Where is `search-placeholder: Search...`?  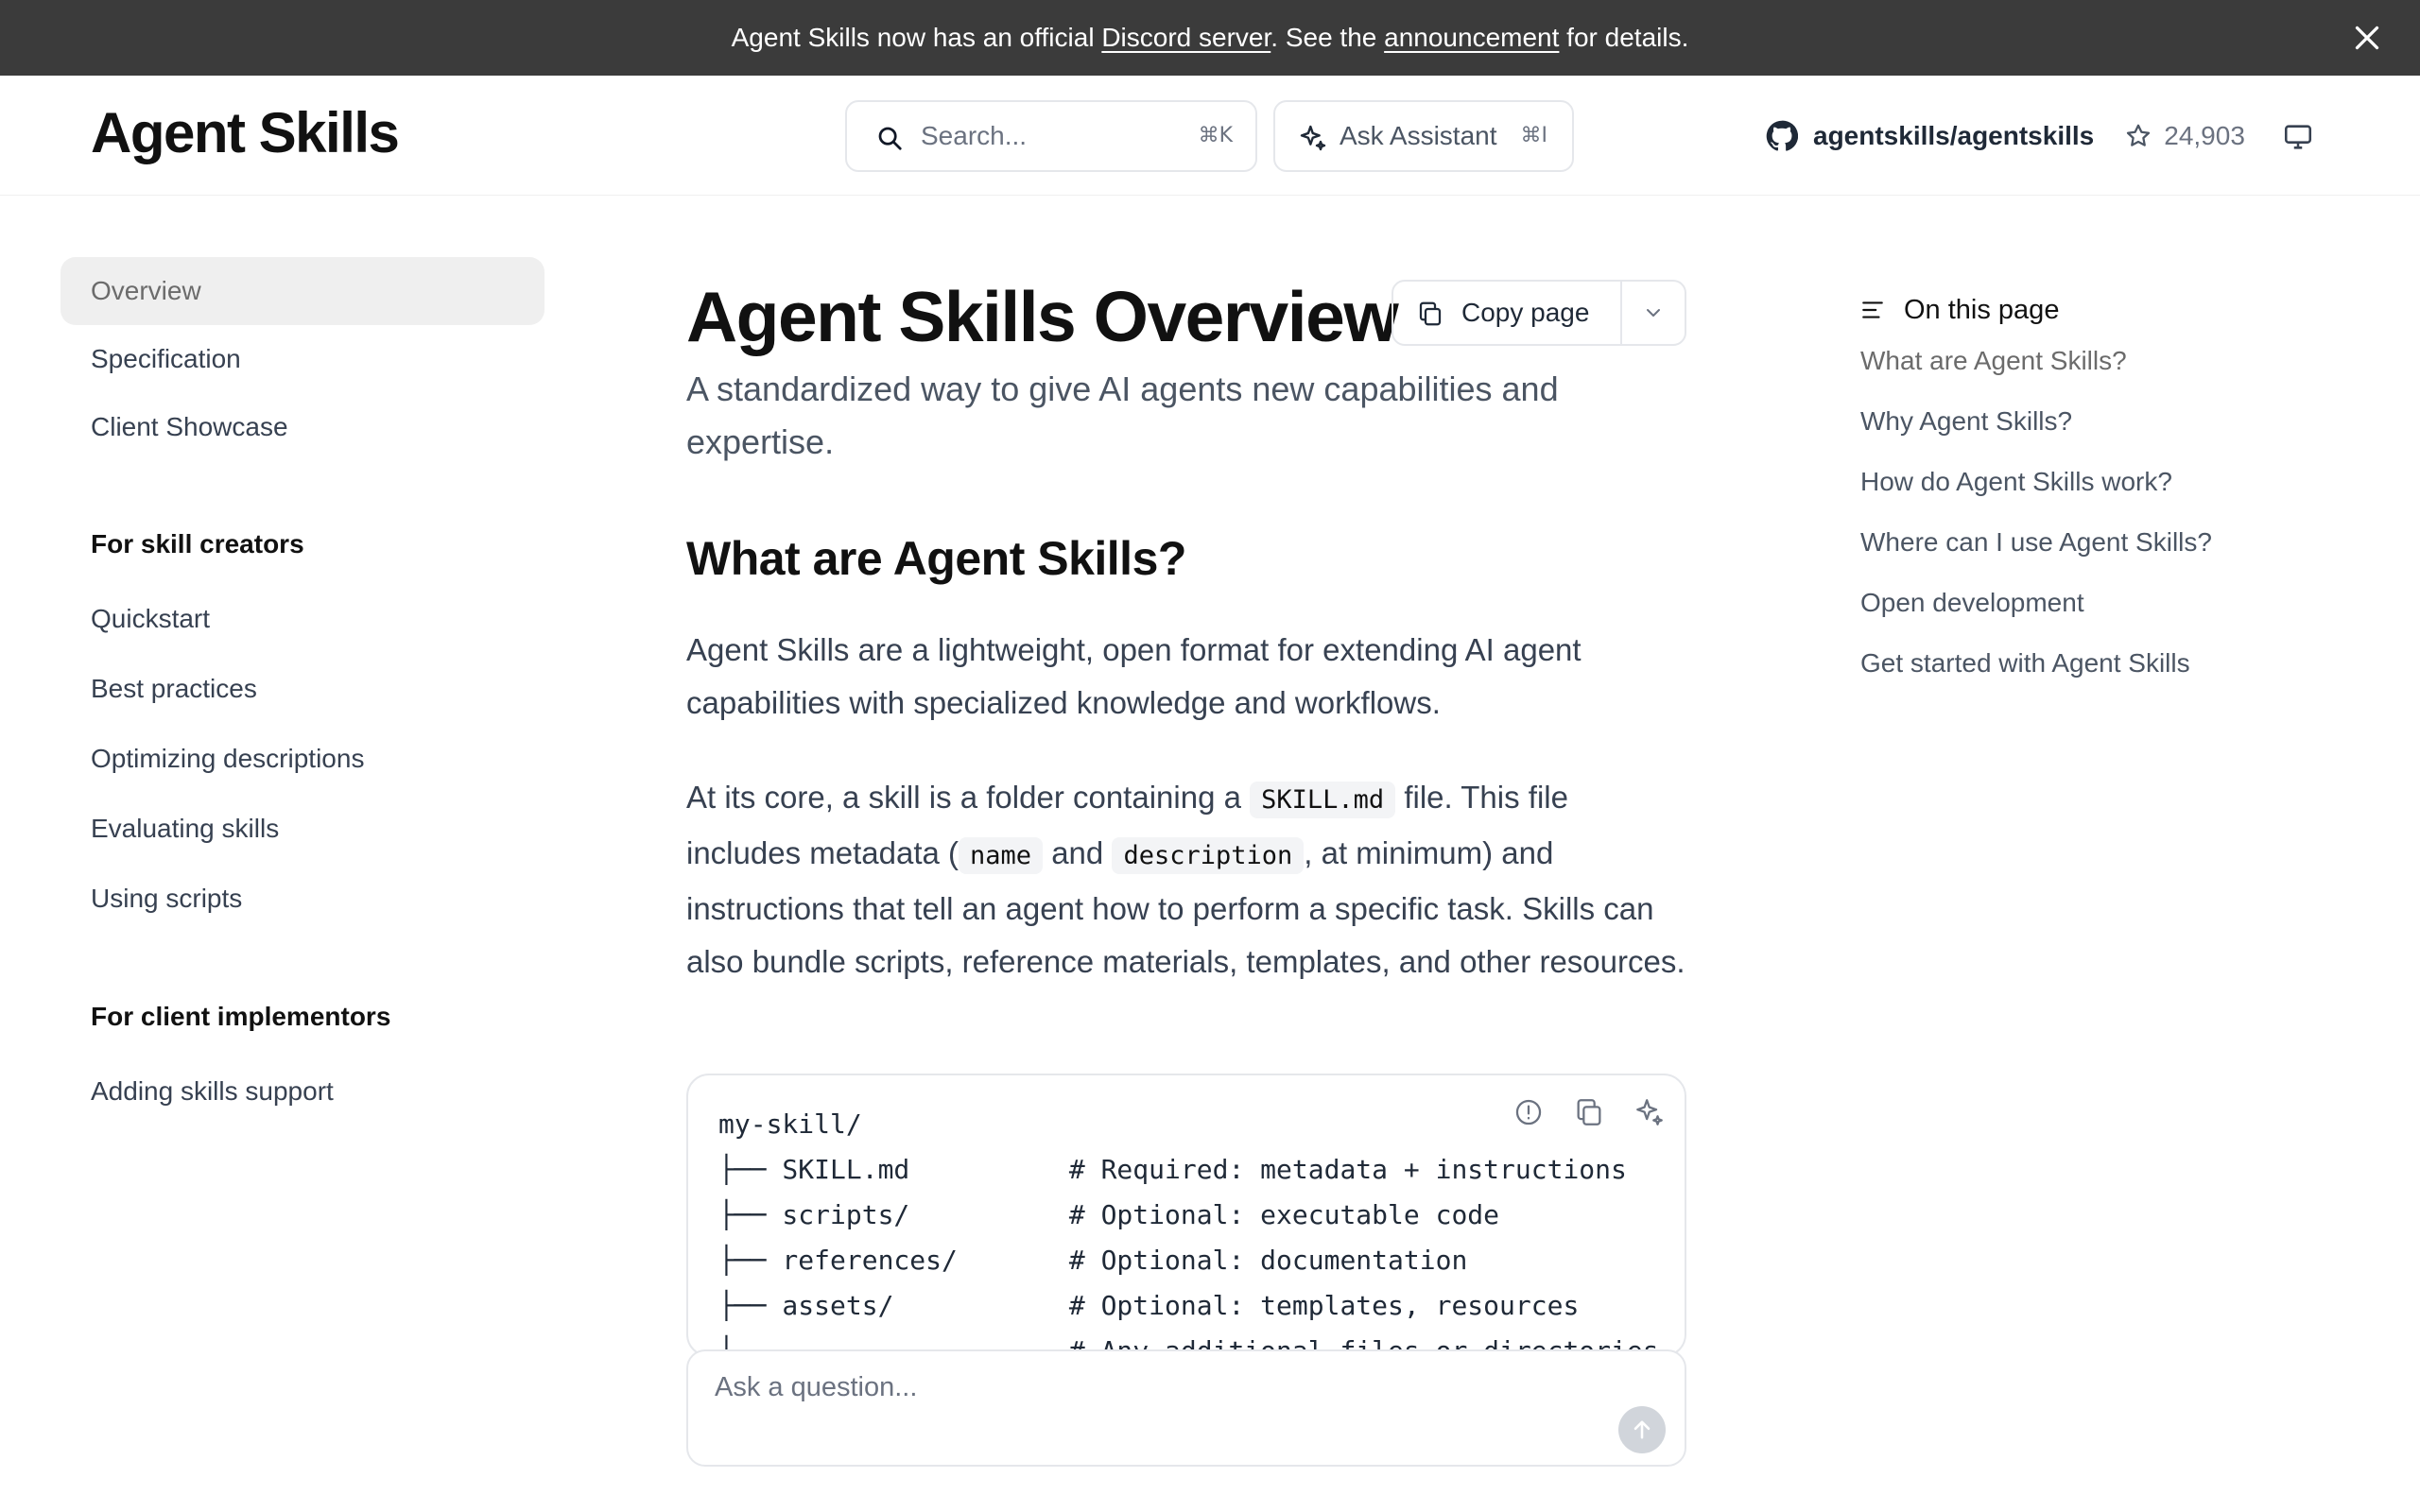 search-placeholder: Search... is located at coordinates (975, 135).